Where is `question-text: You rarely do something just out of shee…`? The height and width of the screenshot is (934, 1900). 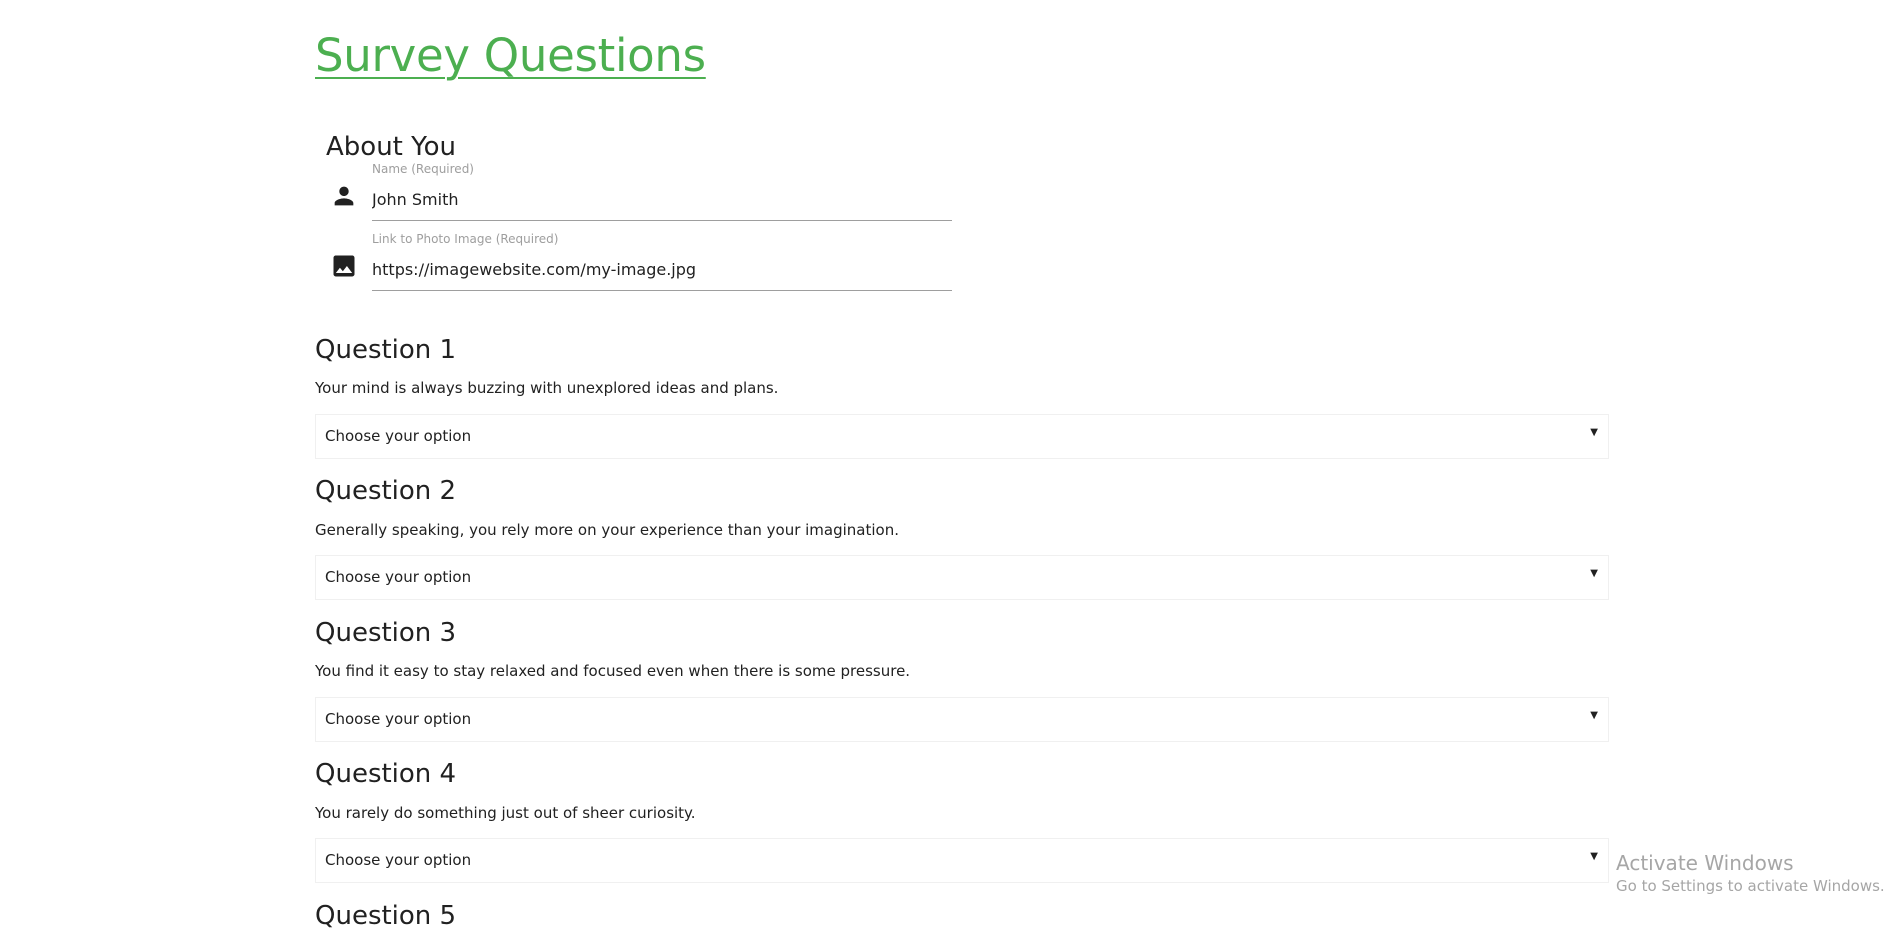
question-text: You rarely do something just out of shee… is located at coordinates (505, 813).